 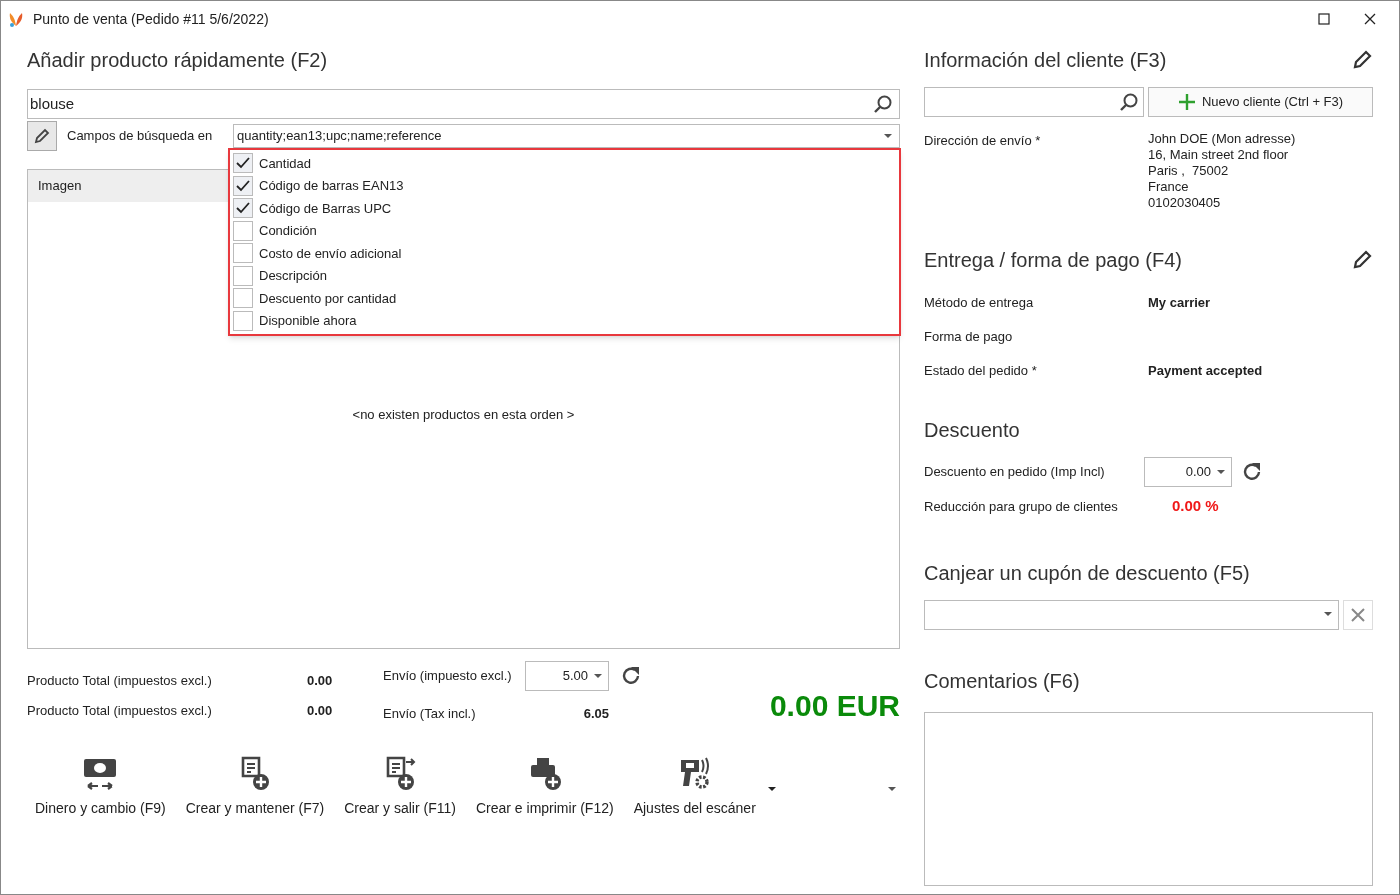 What do you see at coordinates (1034, 102) in the screenshot?
I see `customer-search-field` at bounding box center [1034, 102].